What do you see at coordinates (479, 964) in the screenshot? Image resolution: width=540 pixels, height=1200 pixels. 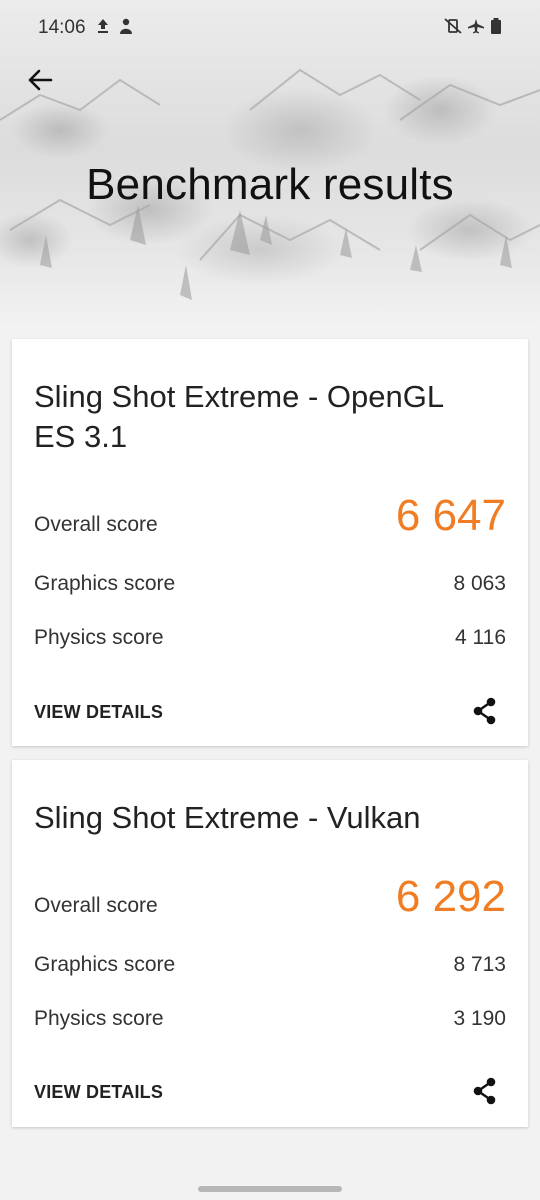 I see `graphics-score-value: 8 713` at bounding box center [479, 964].